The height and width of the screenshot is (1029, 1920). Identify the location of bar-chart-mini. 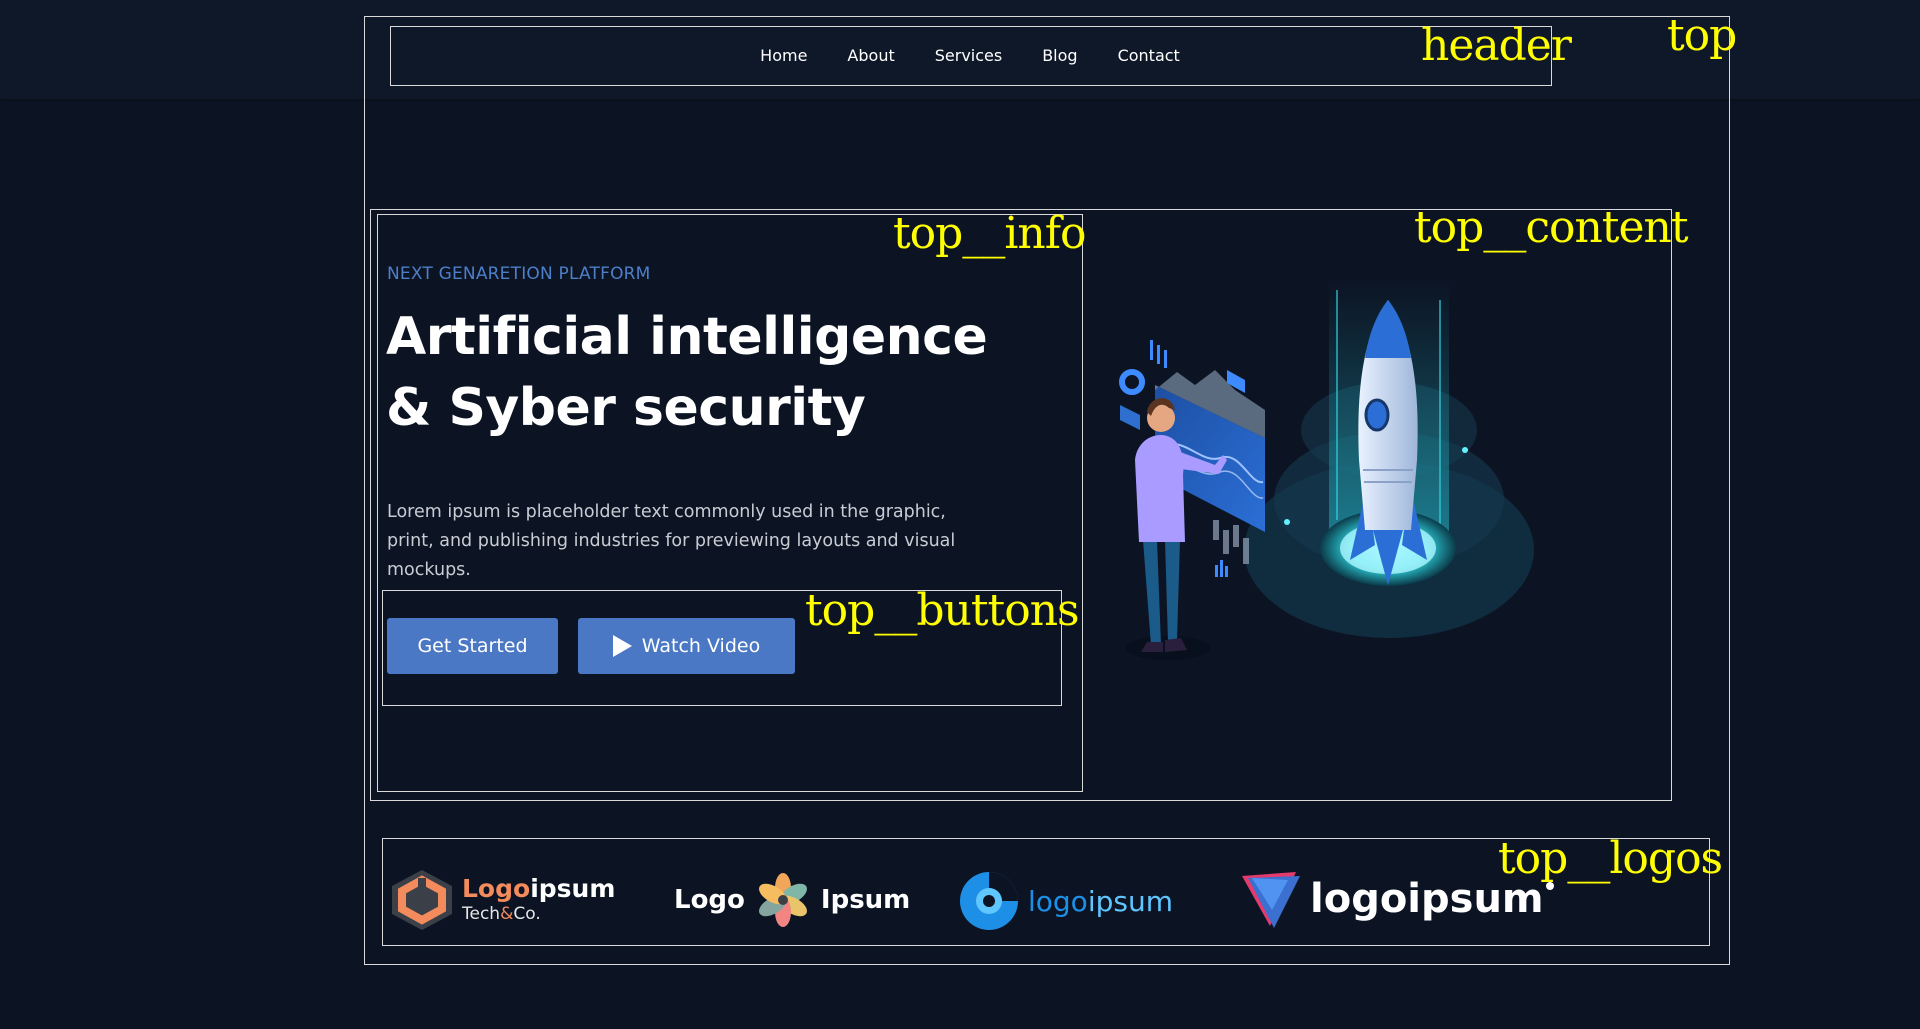
(1158, 354).